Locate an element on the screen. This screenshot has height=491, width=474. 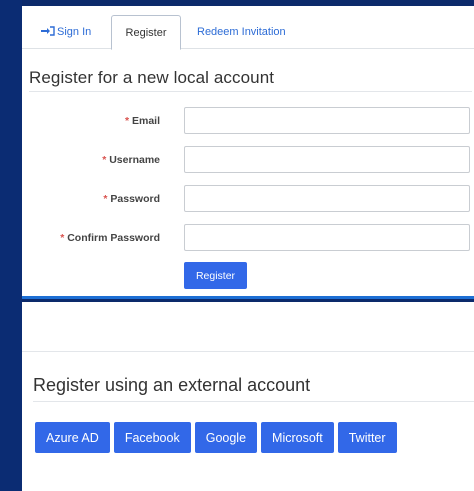
confirm-password-row: * Confirm Password is located at coordinates (248, 238).